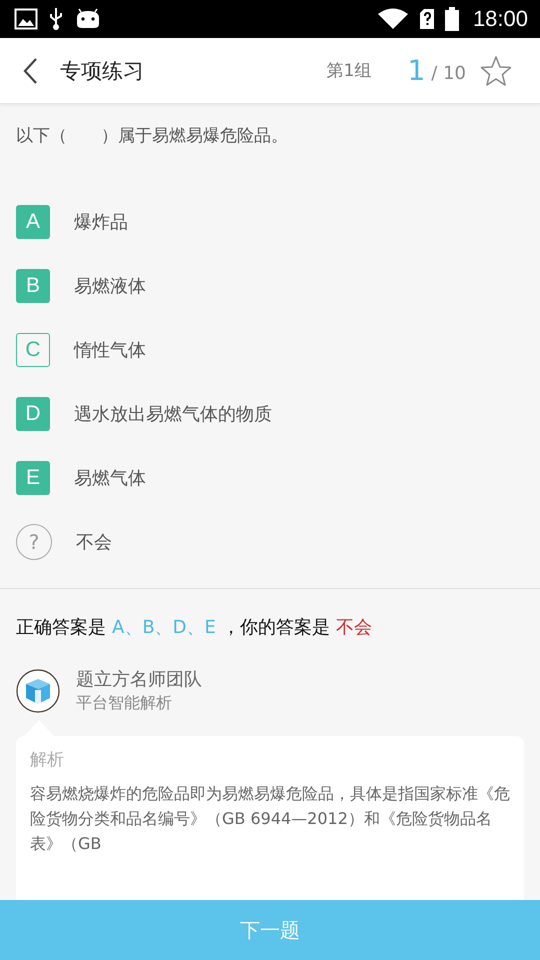 The height and width of the screenshot is (960, 540). Describe the element at coordinates (47, 760) in the screenshot. I see `analysis-title: 解析` at that location.